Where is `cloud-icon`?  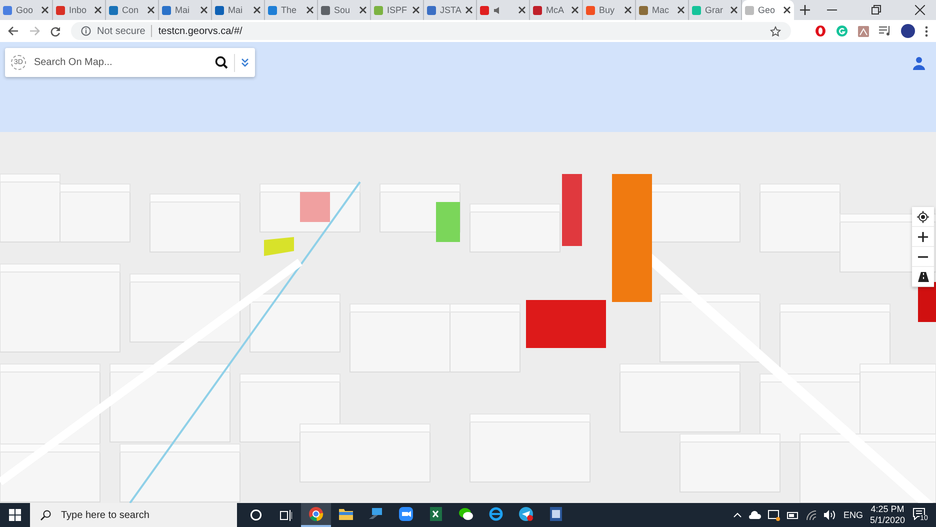
cloud-icon is located at coordinates (755, 515).